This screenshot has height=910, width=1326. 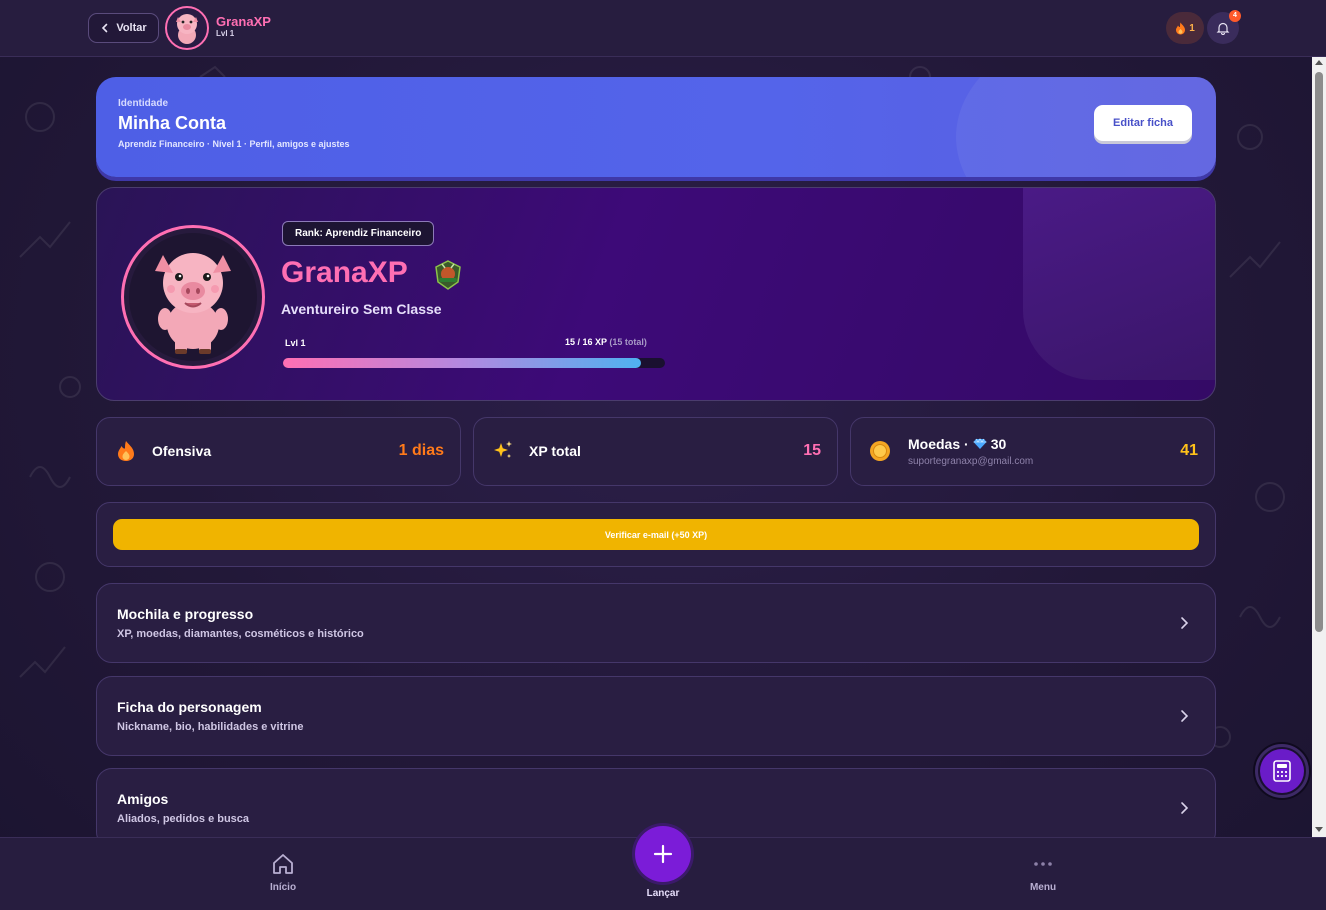 What do you see at coordinates (971, 461) in the screenshot?
I see `account-email: suportegranaxp@gmail.com` at bounding box center [971, 461].